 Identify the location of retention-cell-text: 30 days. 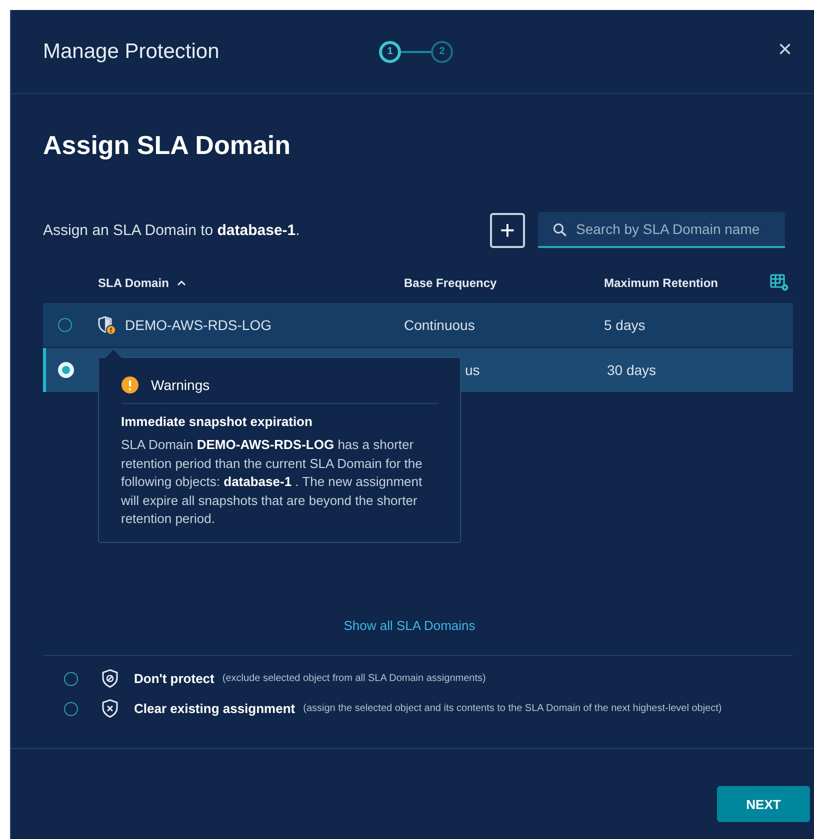
(632, 370).